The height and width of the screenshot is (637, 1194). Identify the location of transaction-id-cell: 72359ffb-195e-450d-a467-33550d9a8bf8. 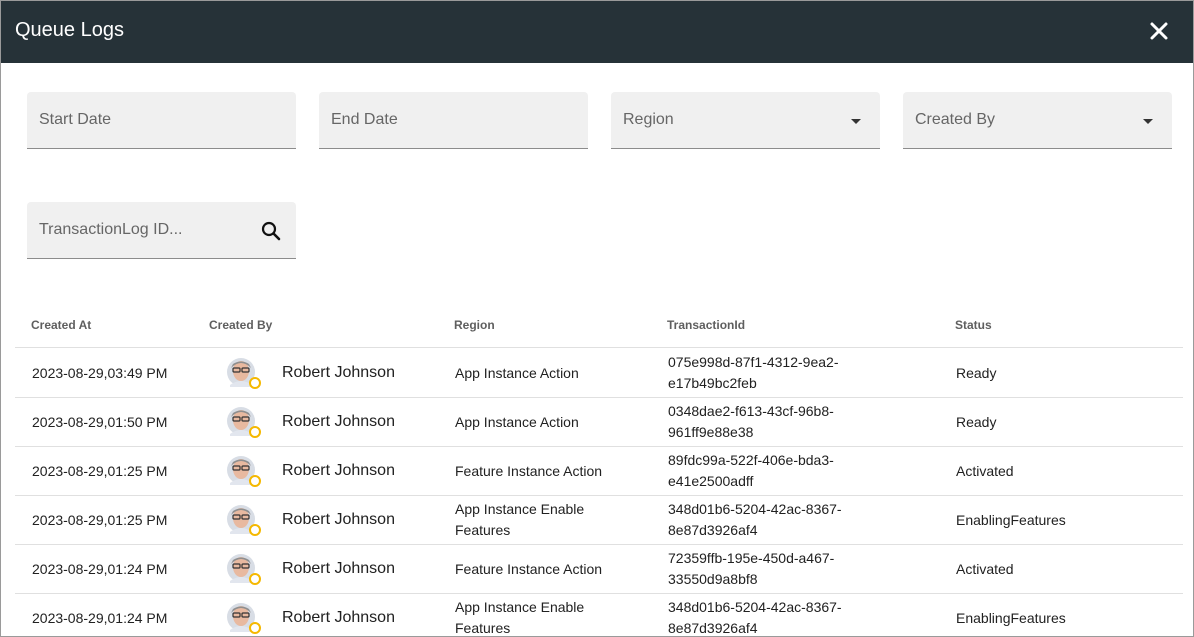
(751, 568).